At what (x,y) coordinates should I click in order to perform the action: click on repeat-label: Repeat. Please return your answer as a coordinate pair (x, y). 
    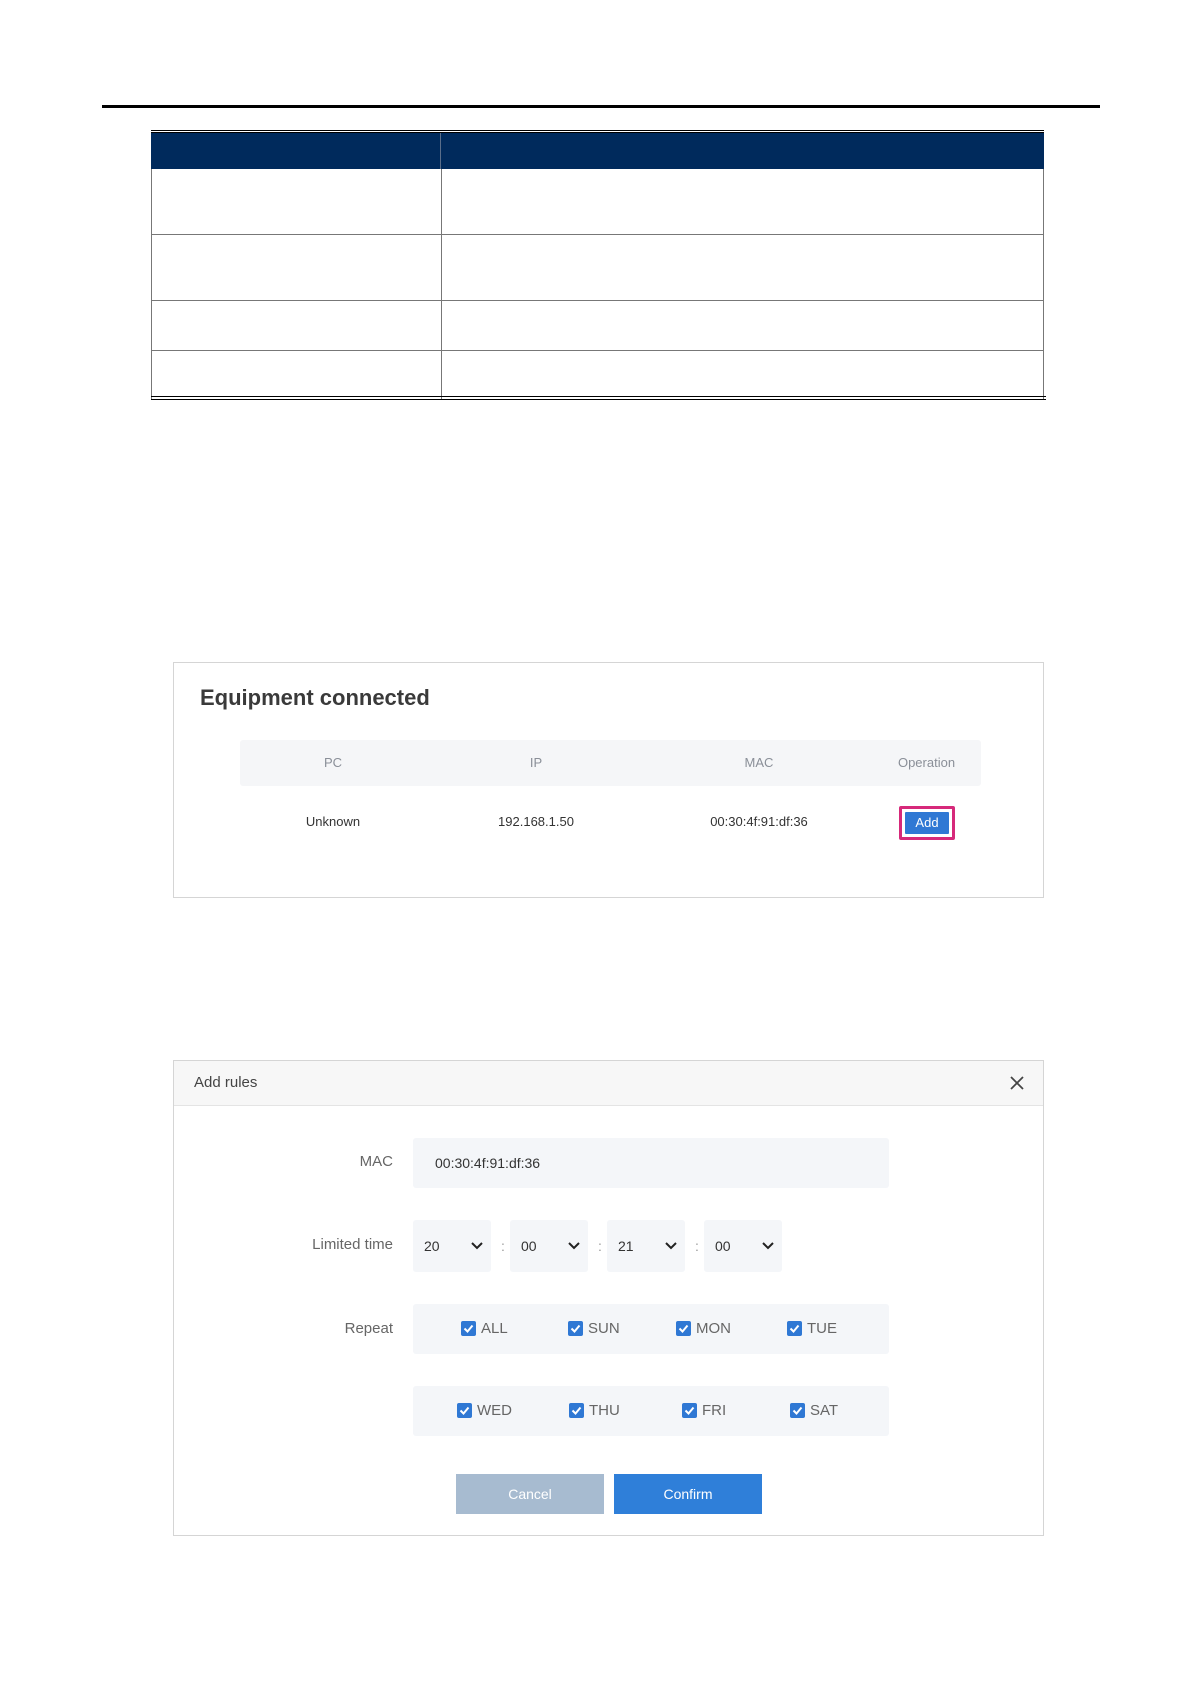
    Looking at the image, I should click on (368, 1328).